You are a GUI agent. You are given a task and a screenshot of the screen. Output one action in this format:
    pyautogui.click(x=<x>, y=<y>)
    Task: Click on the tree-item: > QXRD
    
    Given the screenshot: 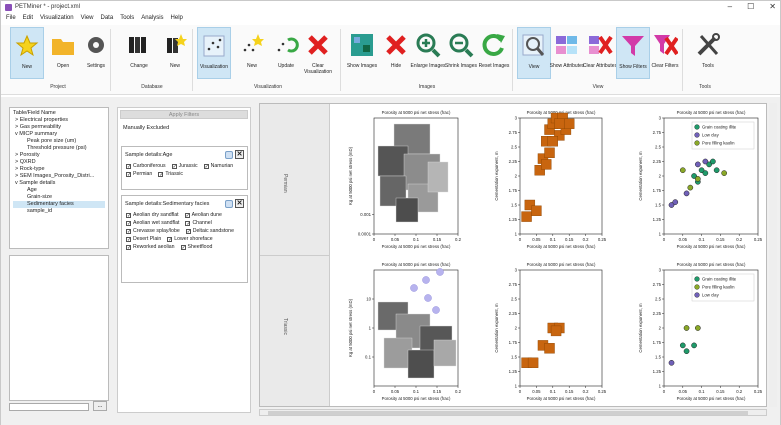 What is the action you would take?
    pyautogui.click(x=59, y=162)
    